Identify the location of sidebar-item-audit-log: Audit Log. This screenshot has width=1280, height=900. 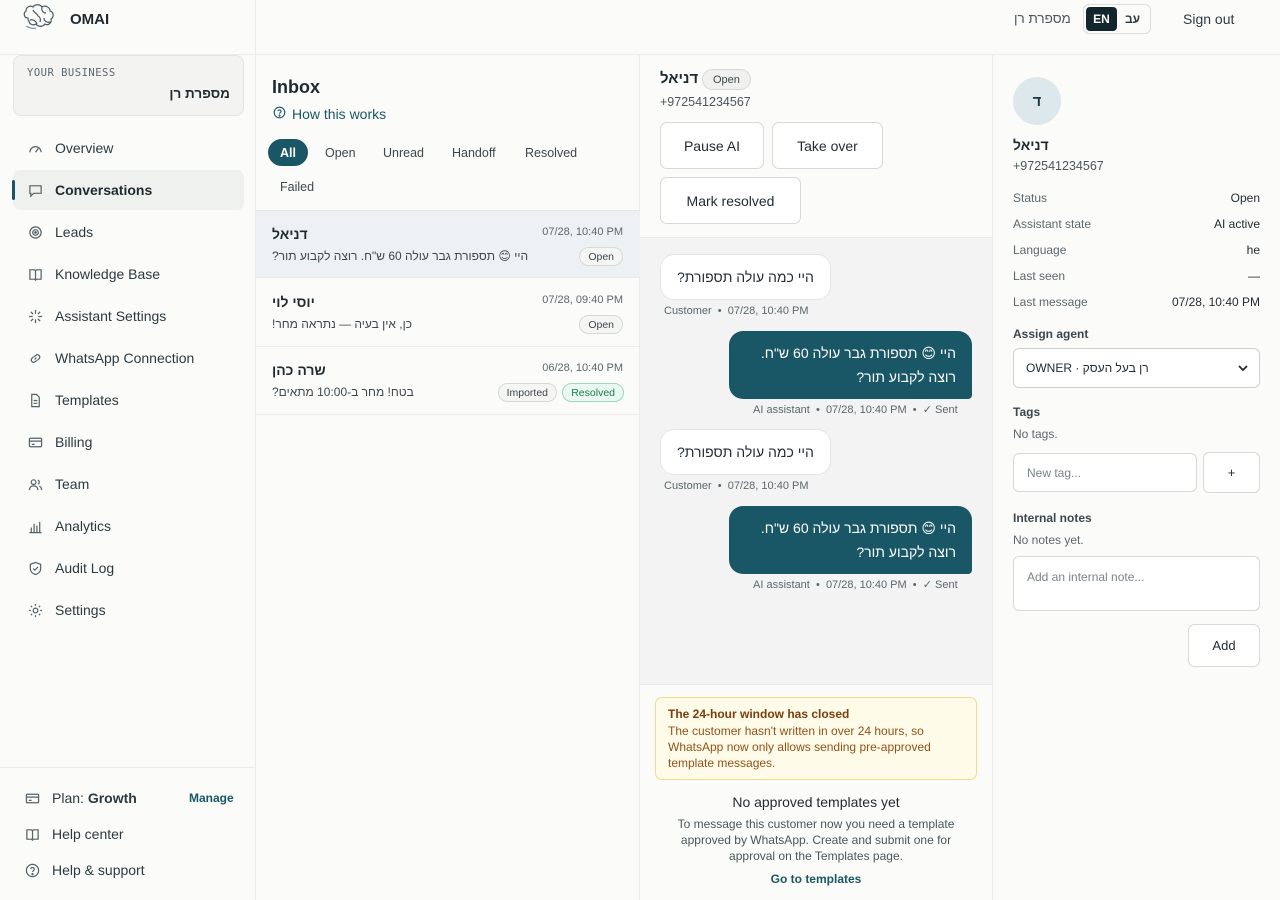
(128, 568).